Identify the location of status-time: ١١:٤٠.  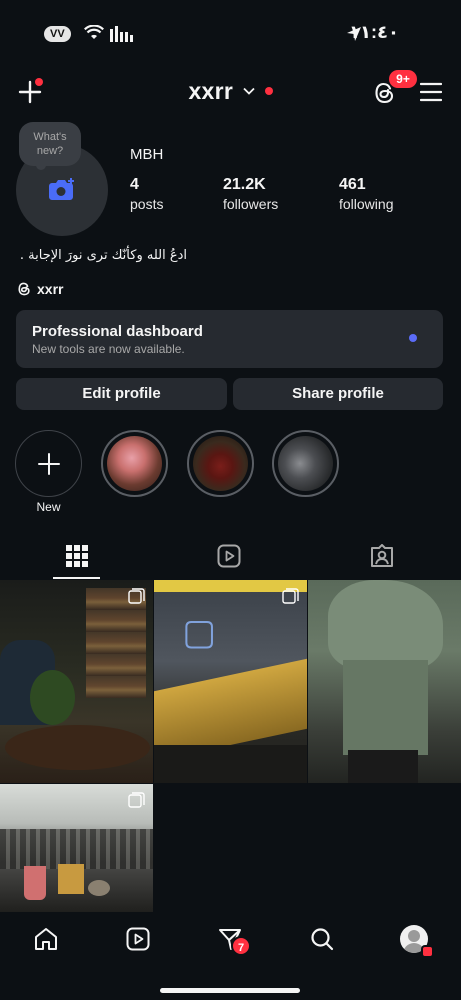
(374, 32).